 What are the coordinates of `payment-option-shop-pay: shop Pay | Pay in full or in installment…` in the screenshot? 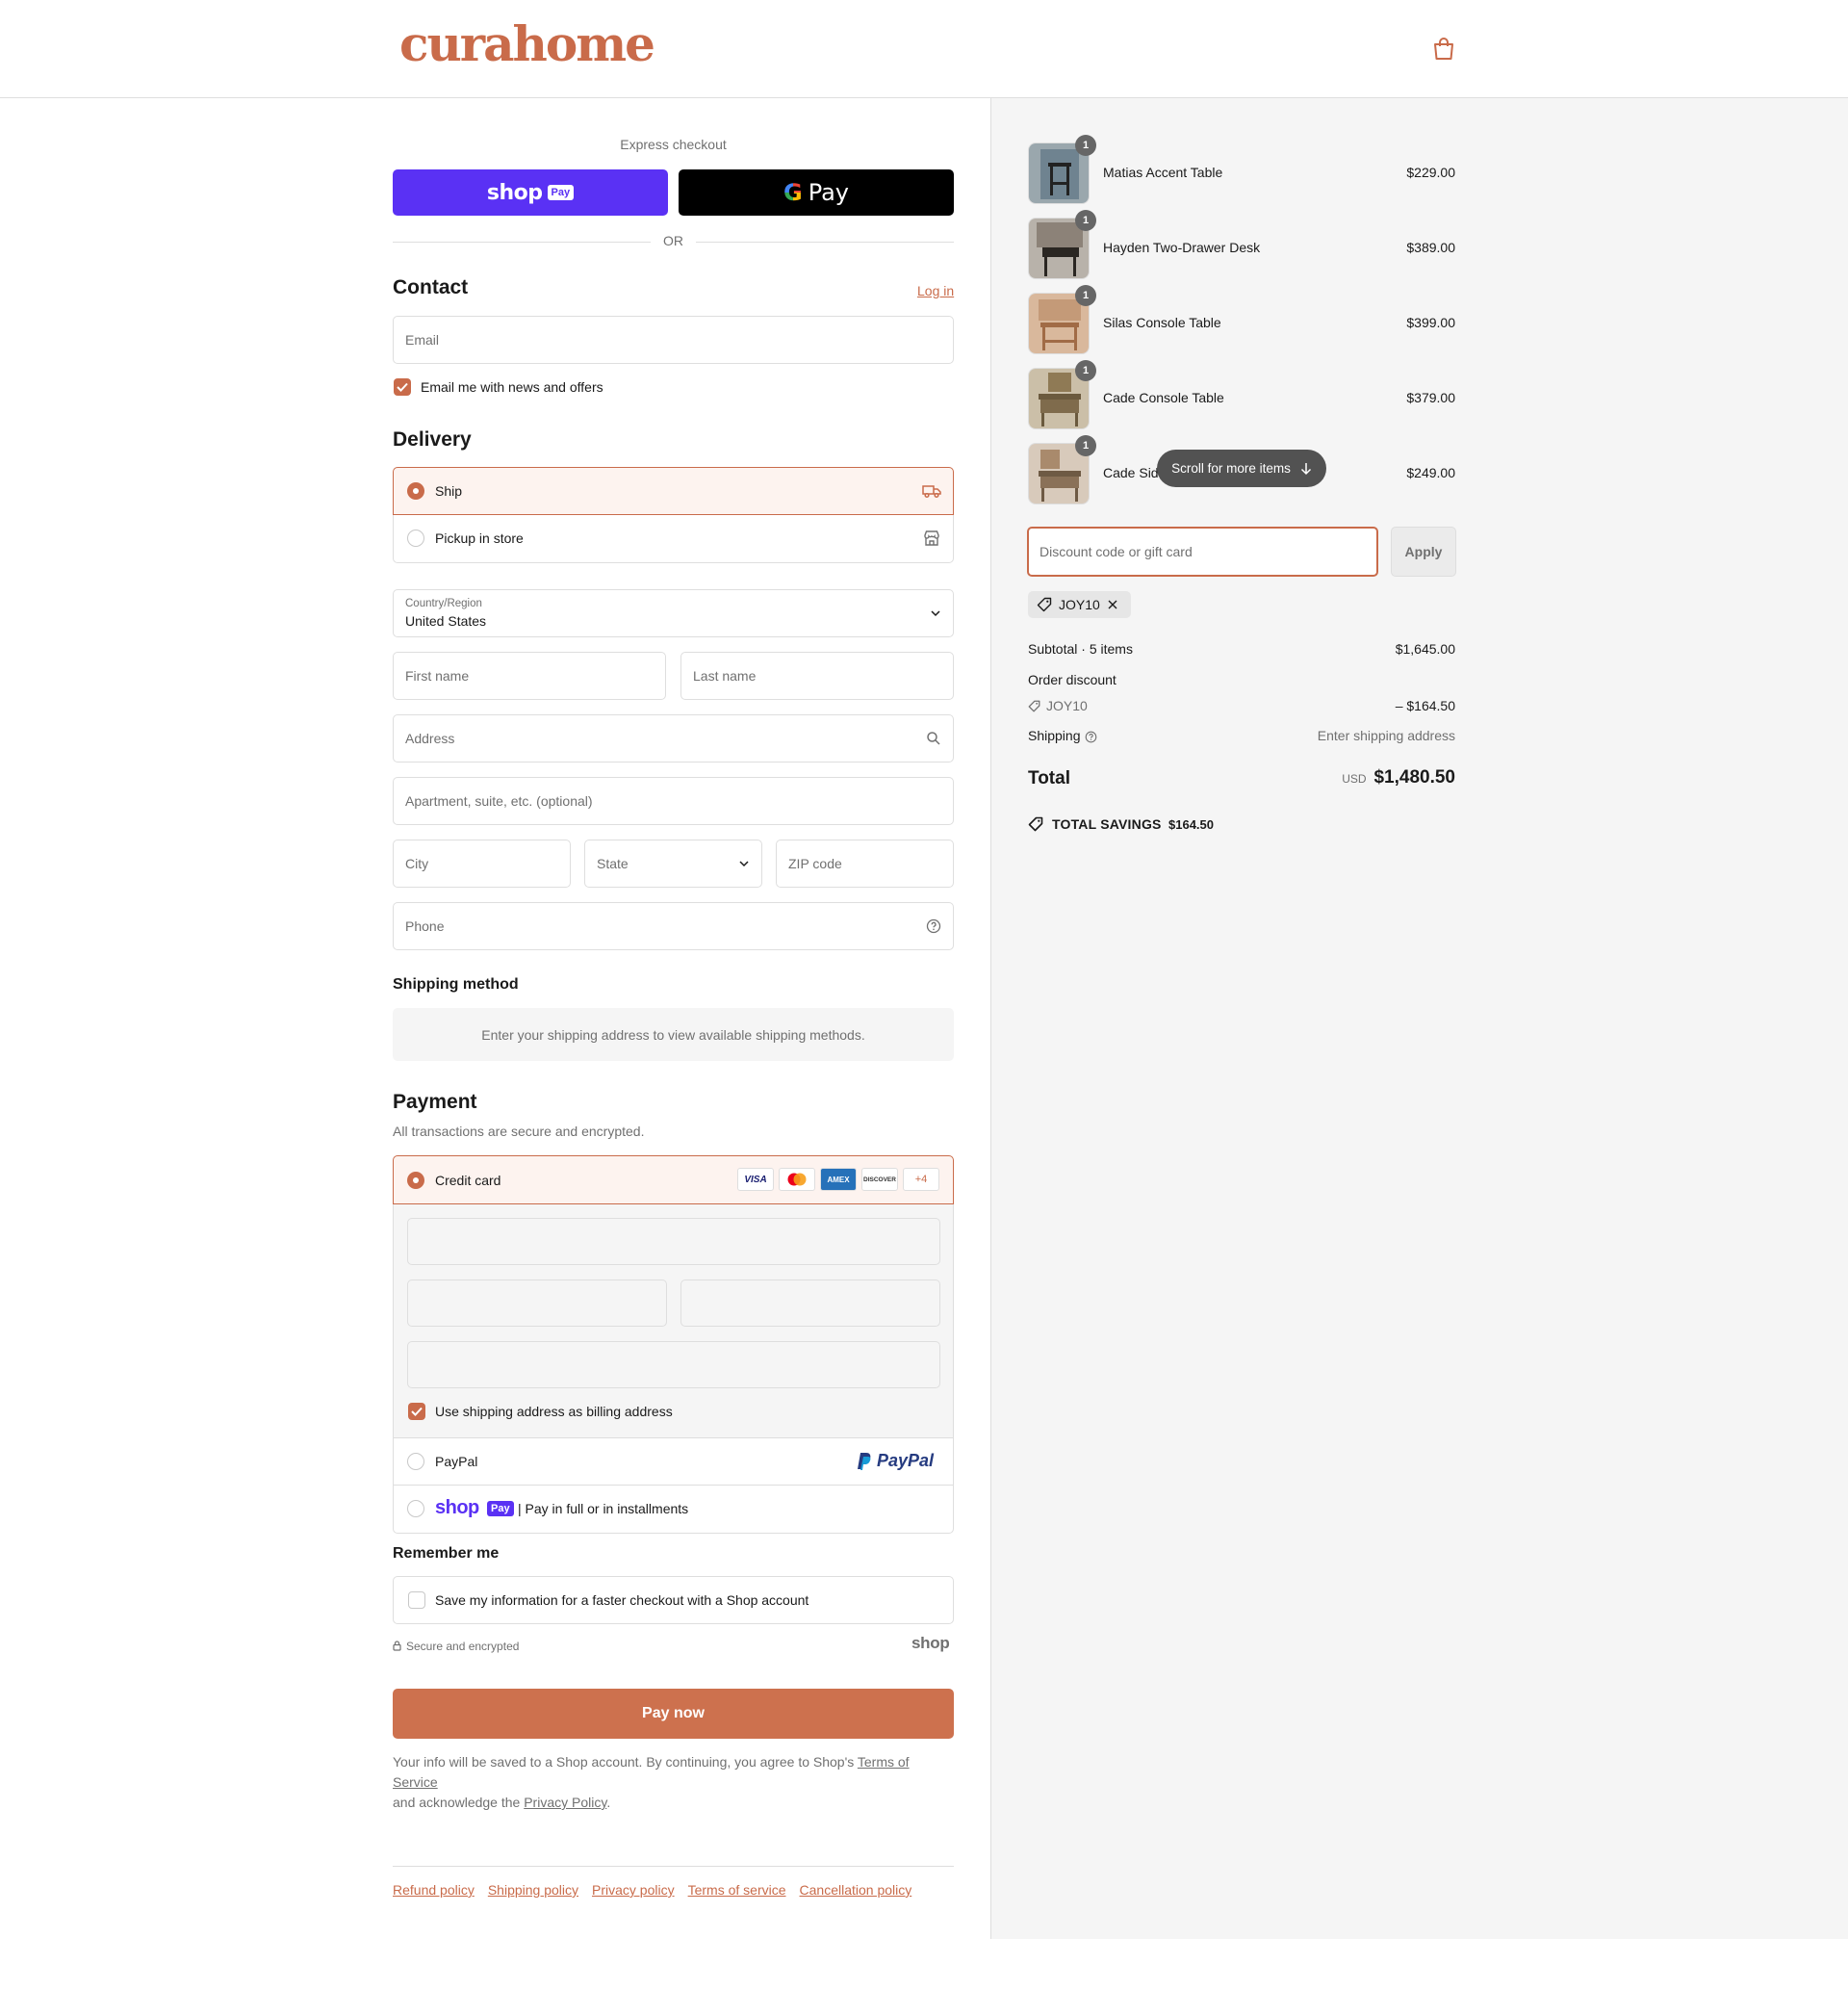 It's located at (673, 1510).